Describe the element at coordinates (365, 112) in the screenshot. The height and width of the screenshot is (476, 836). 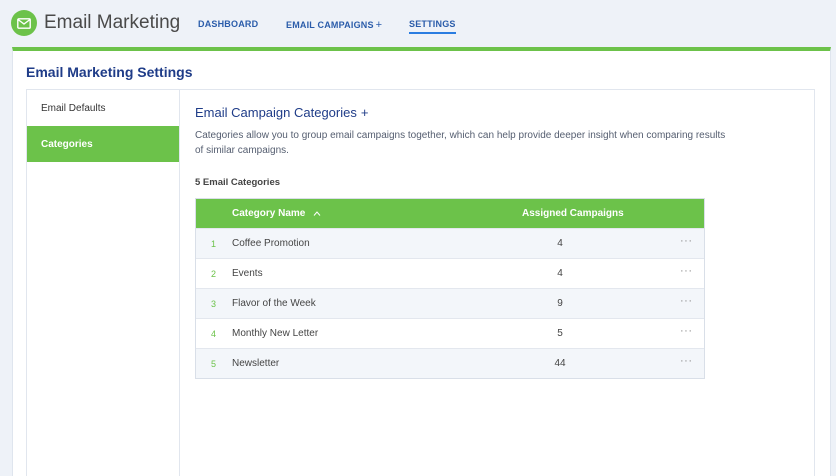
I see `add-category-icon: +` at that location.